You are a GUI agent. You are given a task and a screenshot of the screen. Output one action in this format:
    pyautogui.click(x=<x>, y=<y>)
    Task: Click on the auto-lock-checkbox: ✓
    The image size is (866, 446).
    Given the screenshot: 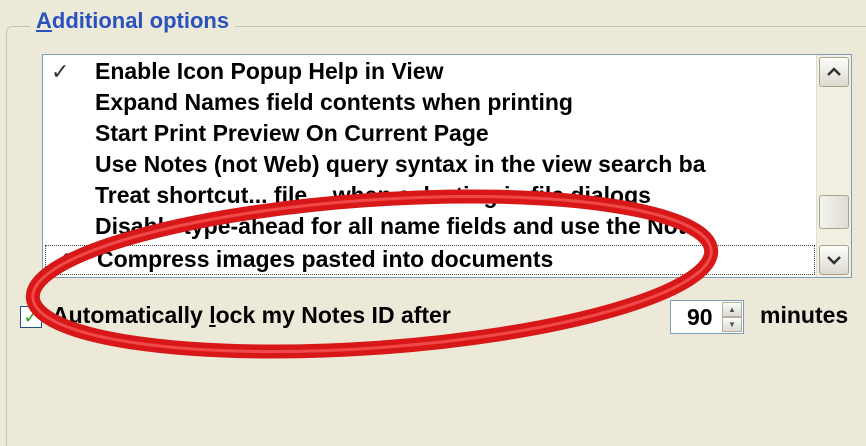 What is the action you would take?
    pyautogui.click(x=31, y=317)
    